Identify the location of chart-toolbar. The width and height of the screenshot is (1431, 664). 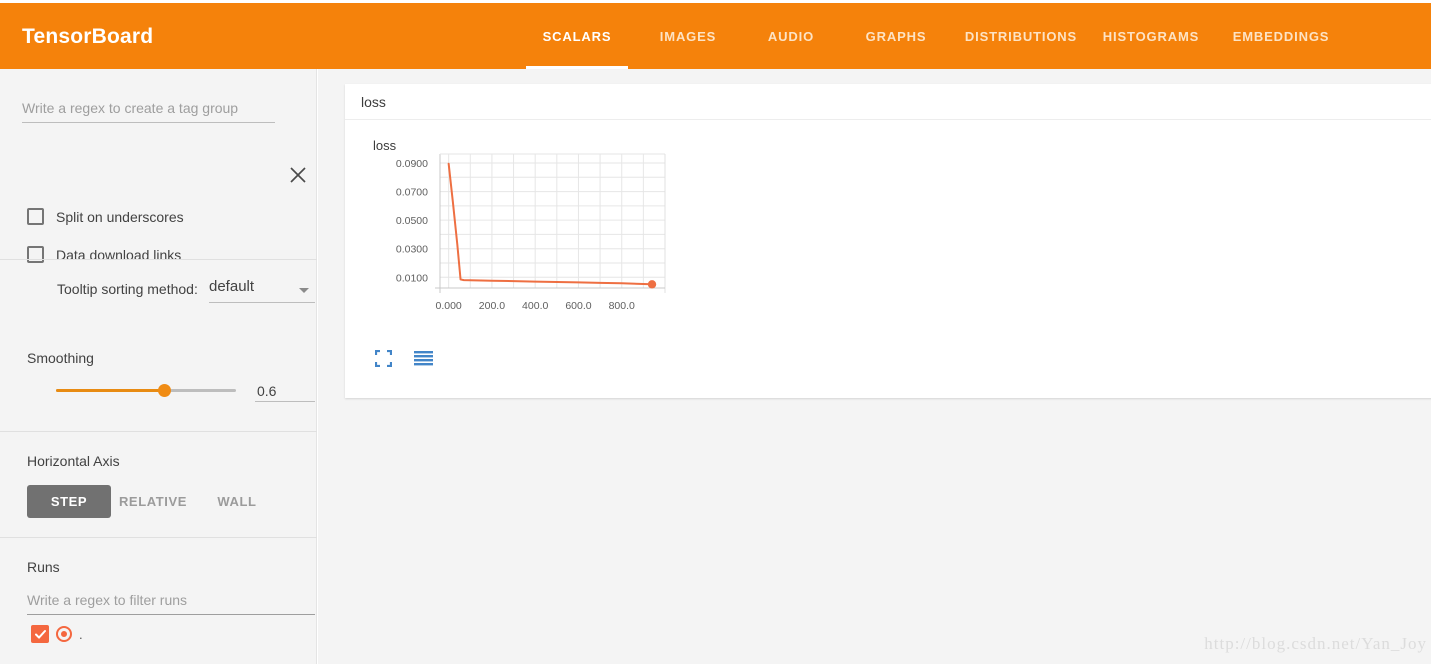
(415, 358).